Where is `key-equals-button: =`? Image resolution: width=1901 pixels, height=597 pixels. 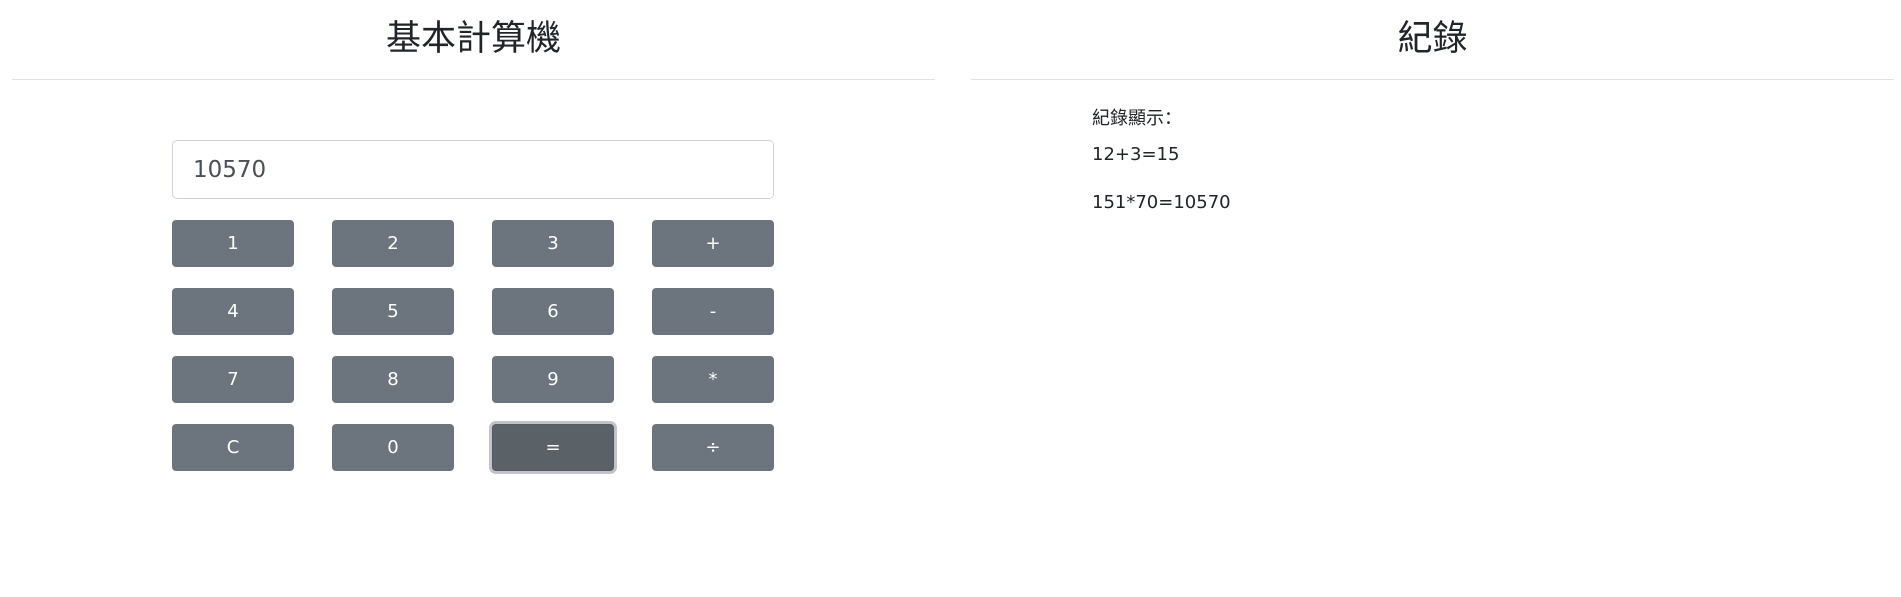 key-equals-button: = is located at coordinates (553, 447).